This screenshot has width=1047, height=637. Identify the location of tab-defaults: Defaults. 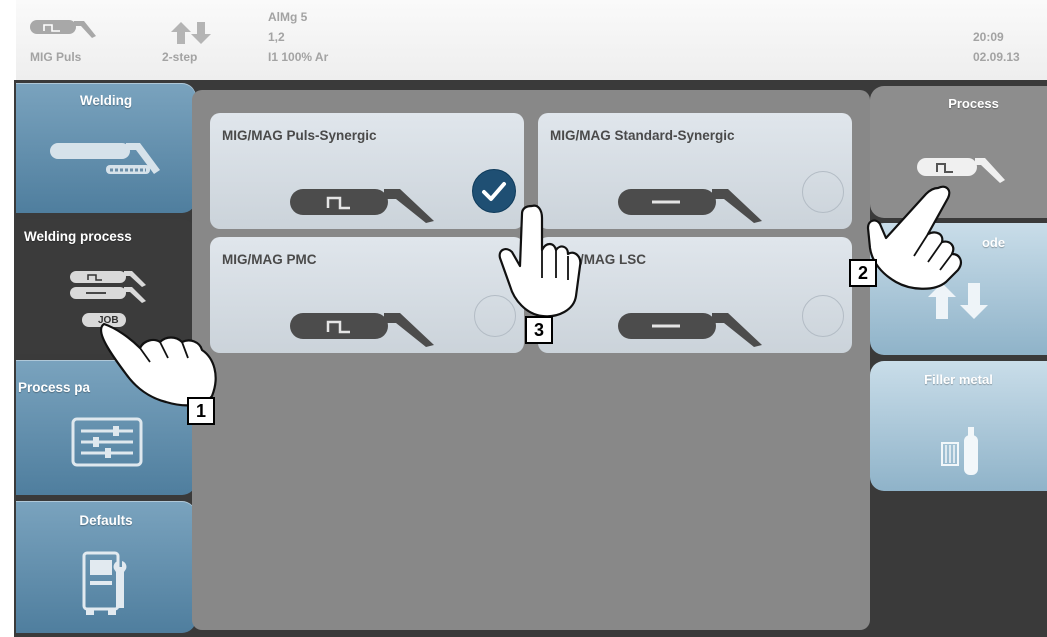
(106, 567).